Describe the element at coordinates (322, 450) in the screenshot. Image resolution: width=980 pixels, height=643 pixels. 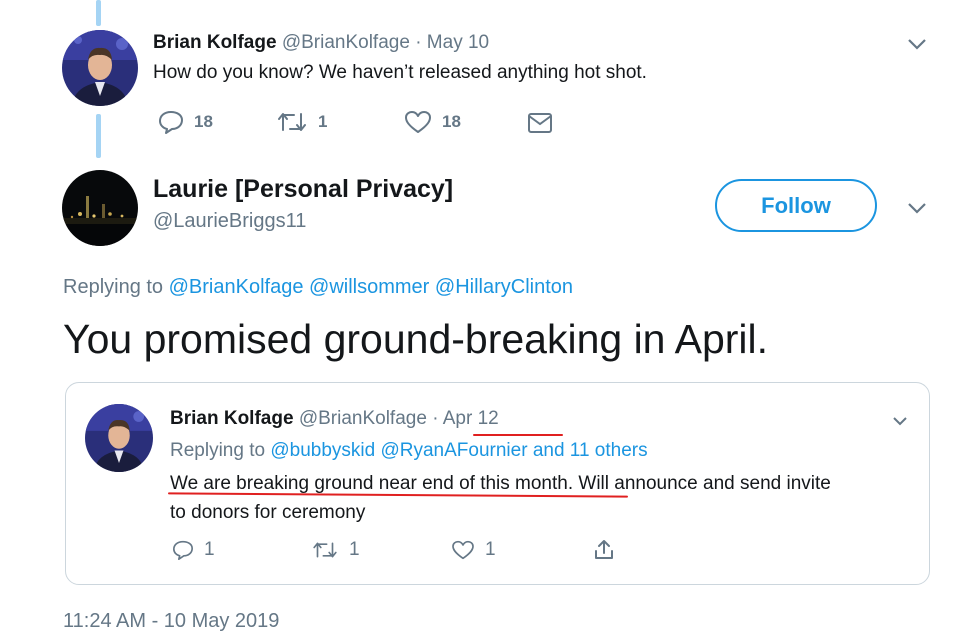
I see `mention-bubbyskid: @bubbyskid` at that location.